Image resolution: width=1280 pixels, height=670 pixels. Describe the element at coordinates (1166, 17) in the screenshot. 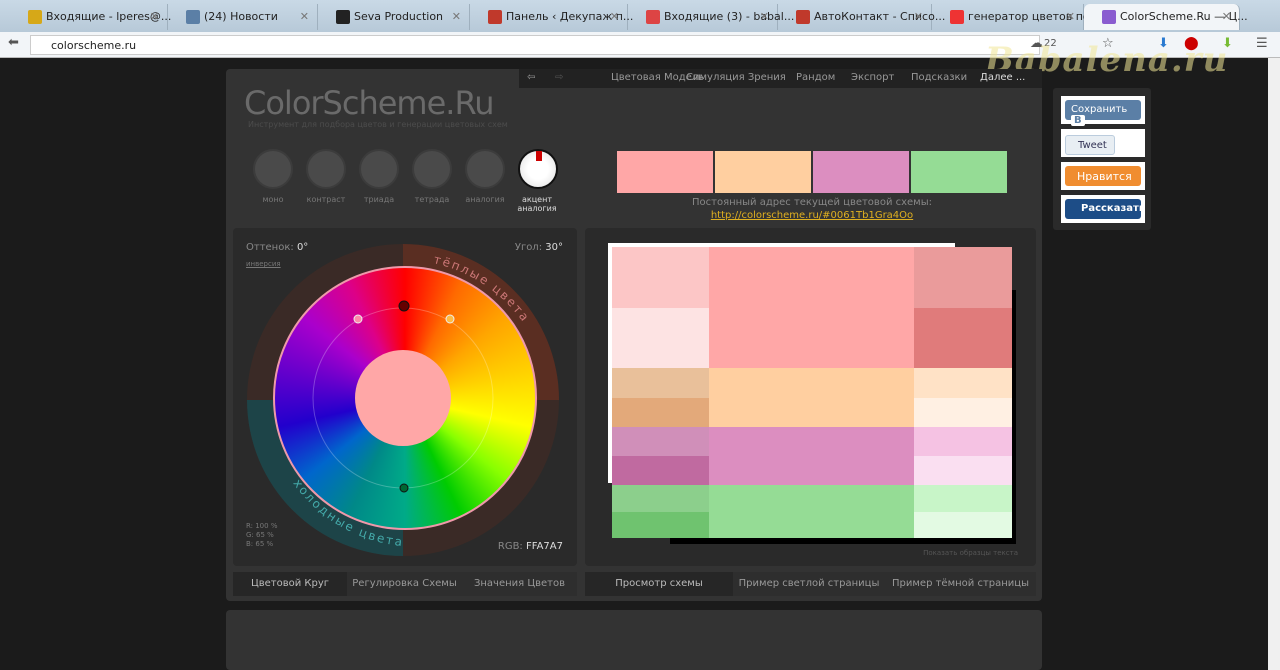

I see `browser-tab: ColorScheme.Ru — Ц... ✕` at that location.